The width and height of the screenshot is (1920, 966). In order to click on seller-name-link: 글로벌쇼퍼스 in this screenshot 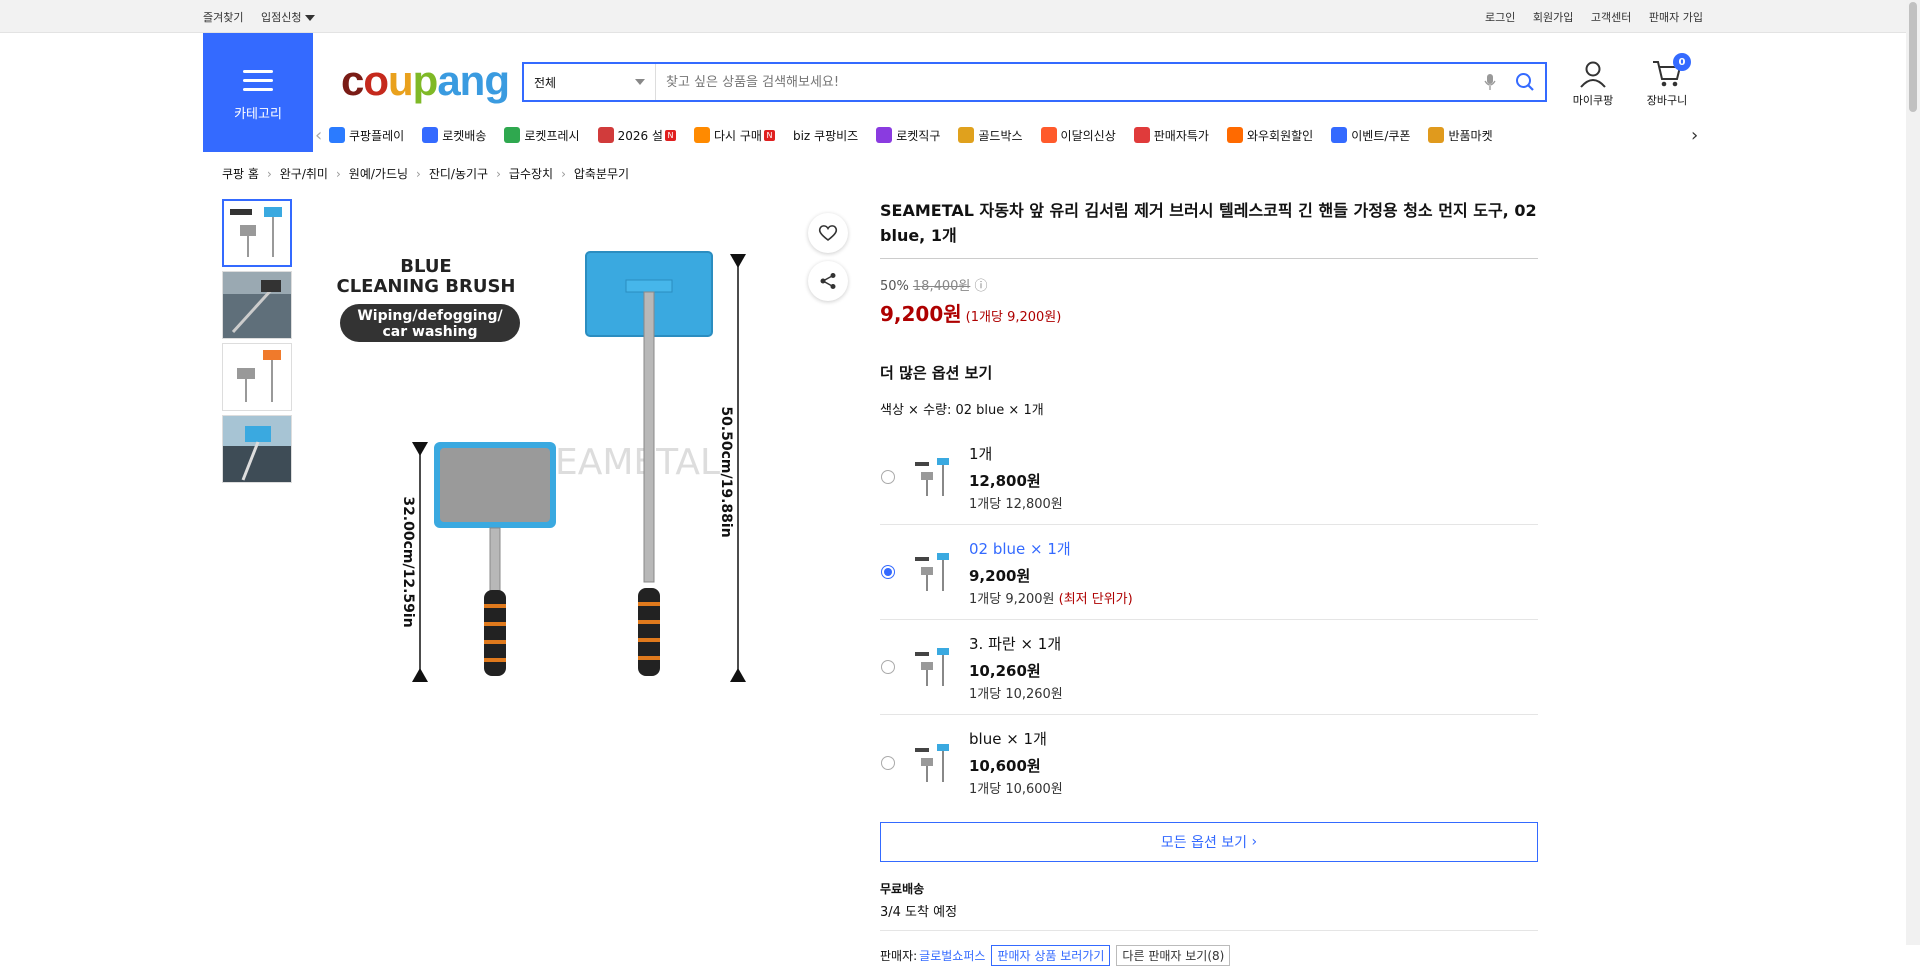, I will do `click(952, 955)`.